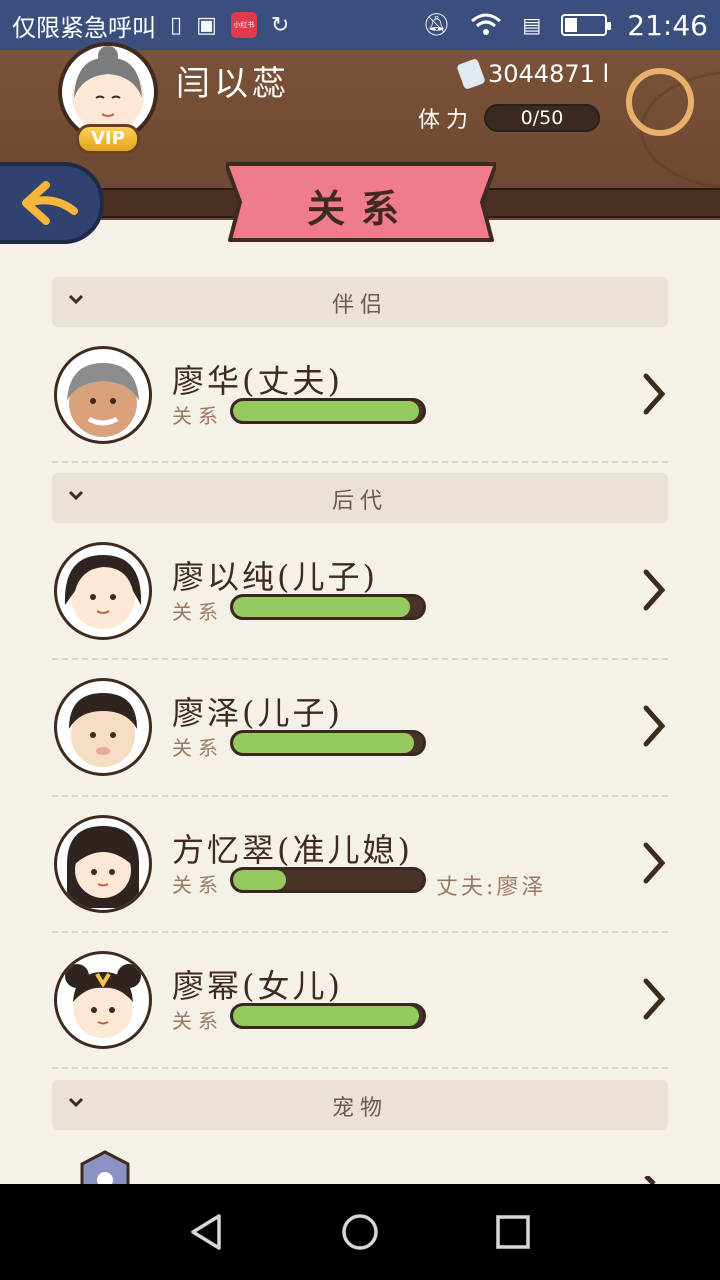 Image resolution: width=720 pixels, height=1280 pixels. I want to click on menu-ring-button, so click(660, 102).